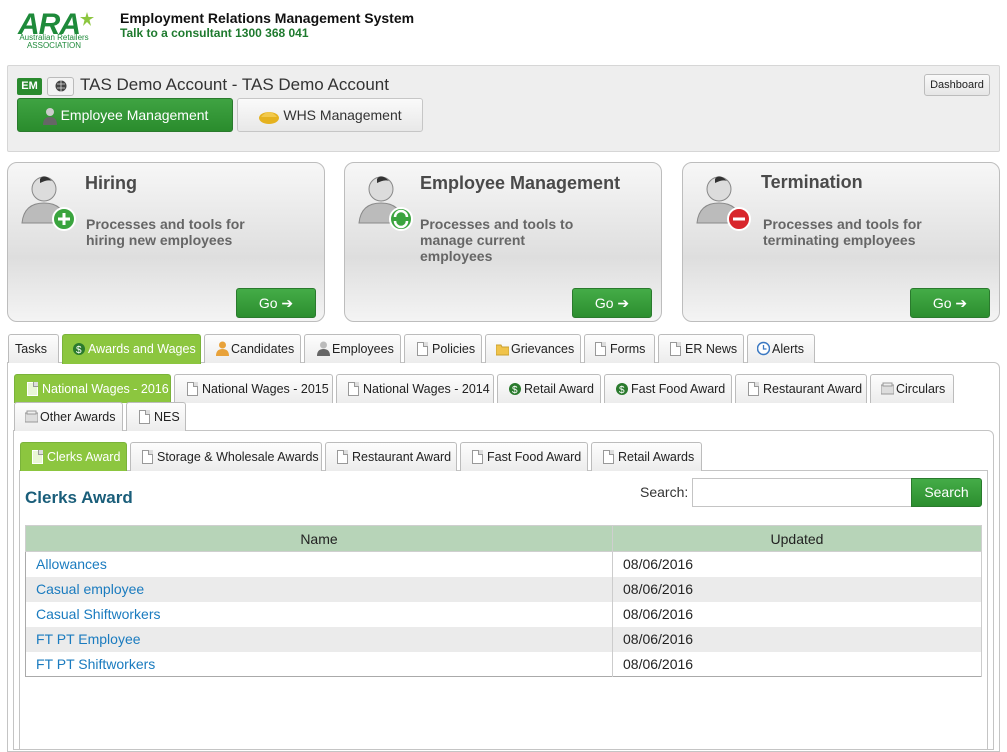 The image size is (1007, 752). What do you see at coordinates (29, 86) in the screenshot?
I see `em-badge: EM` at bounding box center [29, 86].